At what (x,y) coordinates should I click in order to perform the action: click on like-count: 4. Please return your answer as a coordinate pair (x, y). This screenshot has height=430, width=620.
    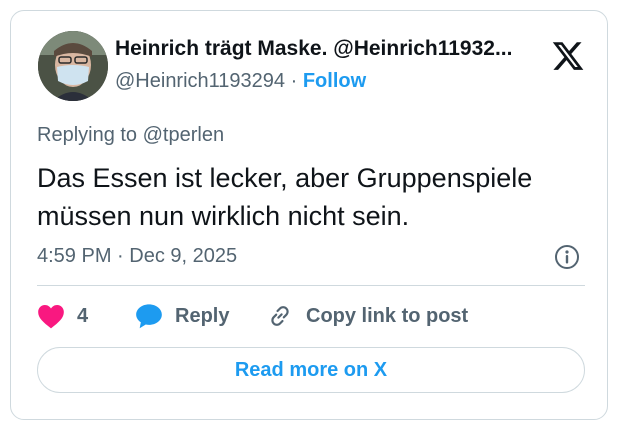
    Looking at the image, I should click on (83, 315).